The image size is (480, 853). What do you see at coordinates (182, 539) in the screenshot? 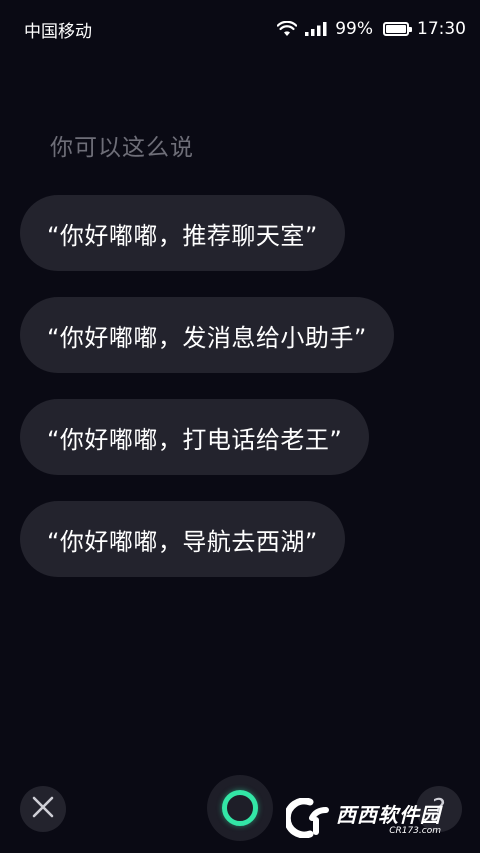
I see `suggestion-item: “你好嘟嘟，导航去西湖”` at bounding box center [182, 539].